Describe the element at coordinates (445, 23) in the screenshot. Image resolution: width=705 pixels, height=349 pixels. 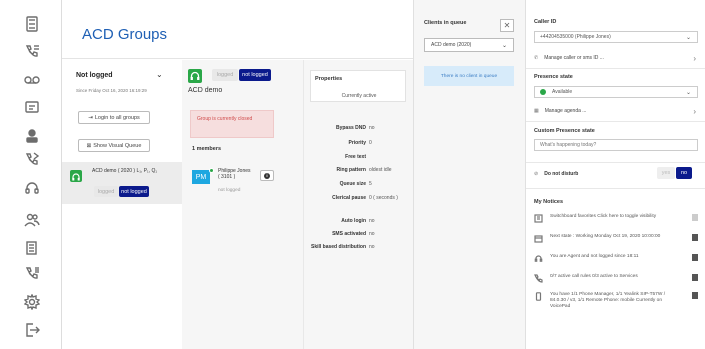
I see `queue-title: Clients in queue` at that location.